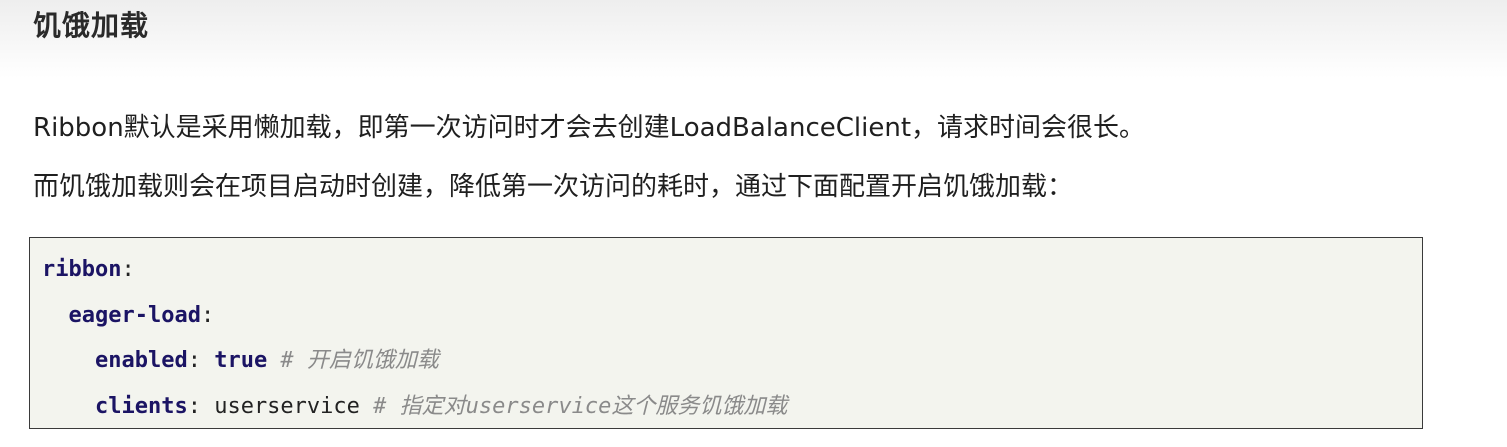 This screenshot has width=1507, height=447. I want to click on paragraph-eager-loading: 而饥饿加载则会在项目启动时创建，降低第一次访问的耗时，通过下面配置开启饥饿加载：, so click(553, 187).